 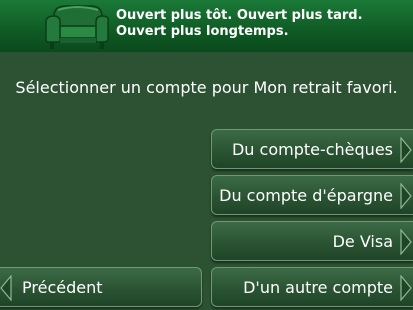 I want to click on other-account-button: D'un autre compte, so click(x=312, y=287).